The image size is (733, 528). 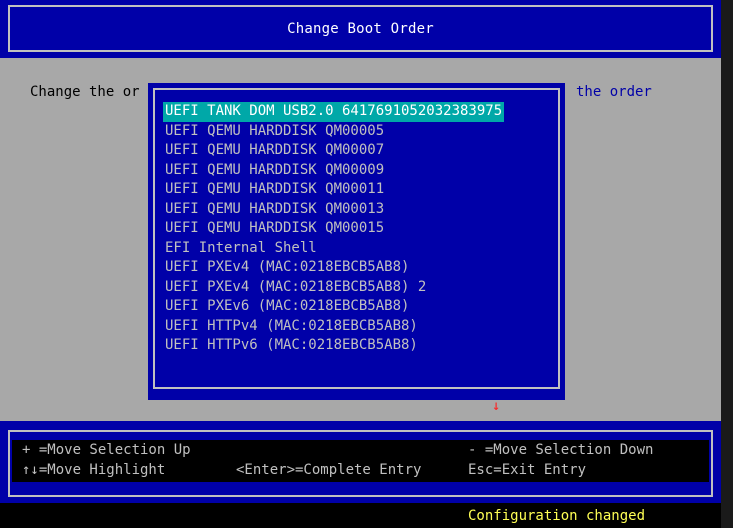 I want to click on title-bar: Change Boot Order, so click(x=360, y=29).